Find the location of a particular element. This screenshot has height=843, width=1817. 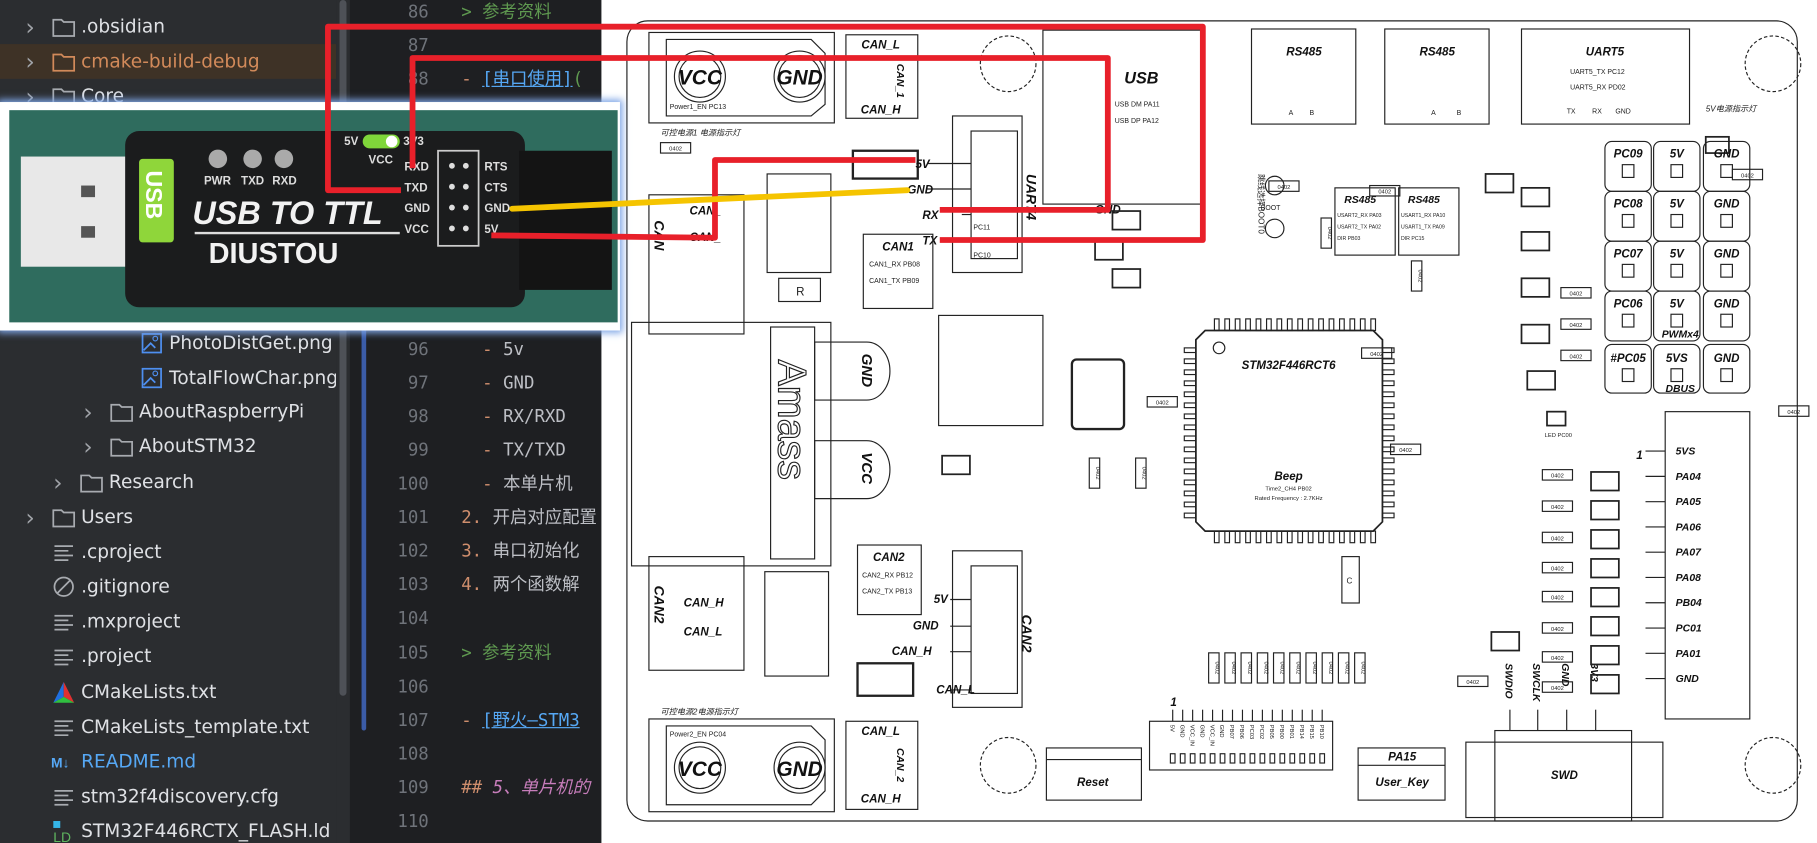

text-span: 4. is located at coordinates (477, 585).